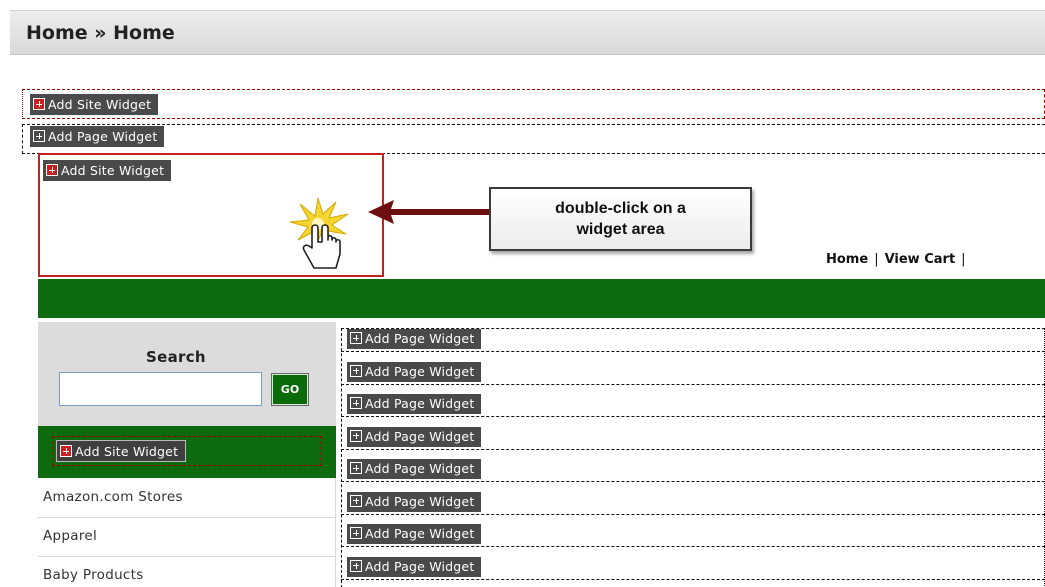  I want to click on sidebar-widget-zone: Add Site Widget, so click(187, 452).